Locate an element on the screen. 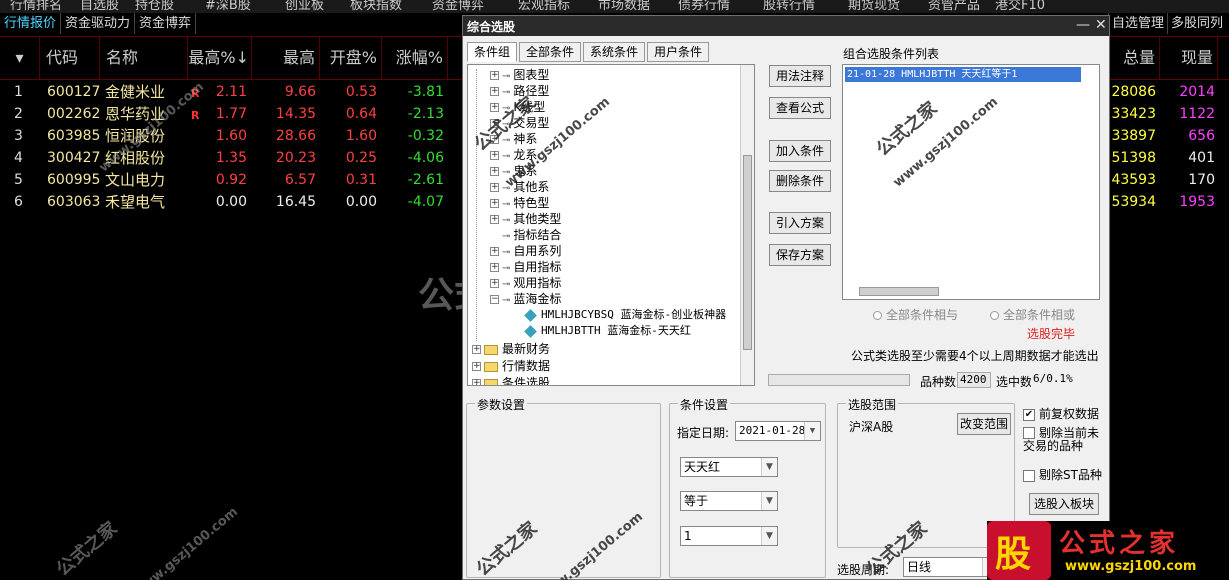  tab-all-conditions: 全部条件 is located at coordinates (550, 52).